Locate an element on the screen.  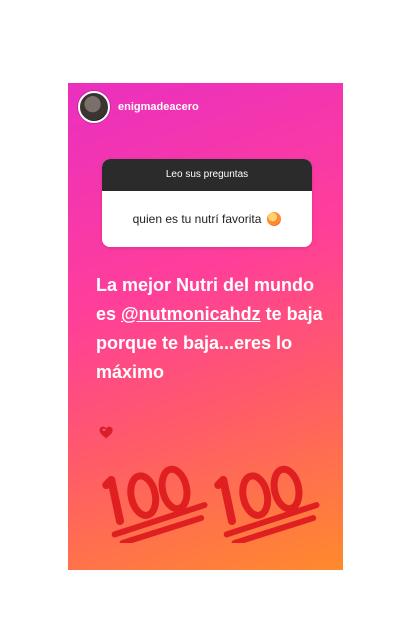
story-header: enigmadeacero is located at coordinates (138, 107).